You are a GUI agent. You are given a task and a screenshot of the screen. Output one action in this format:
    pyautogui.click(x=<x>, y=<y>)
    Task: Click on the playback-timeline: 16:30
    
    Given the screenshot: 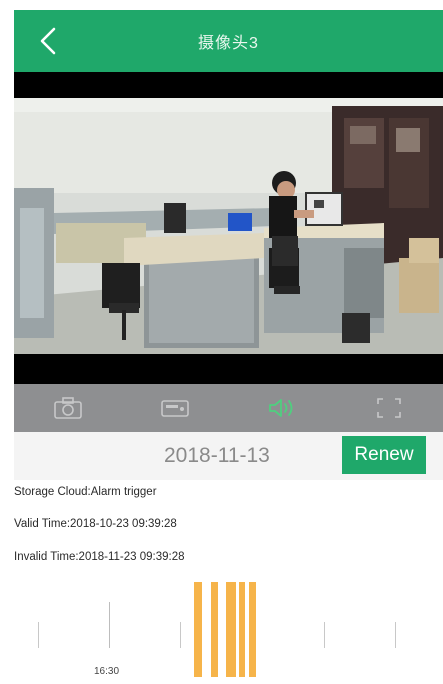 What is the action you would take?
    pyautogui.click(x=228, y=632)
    